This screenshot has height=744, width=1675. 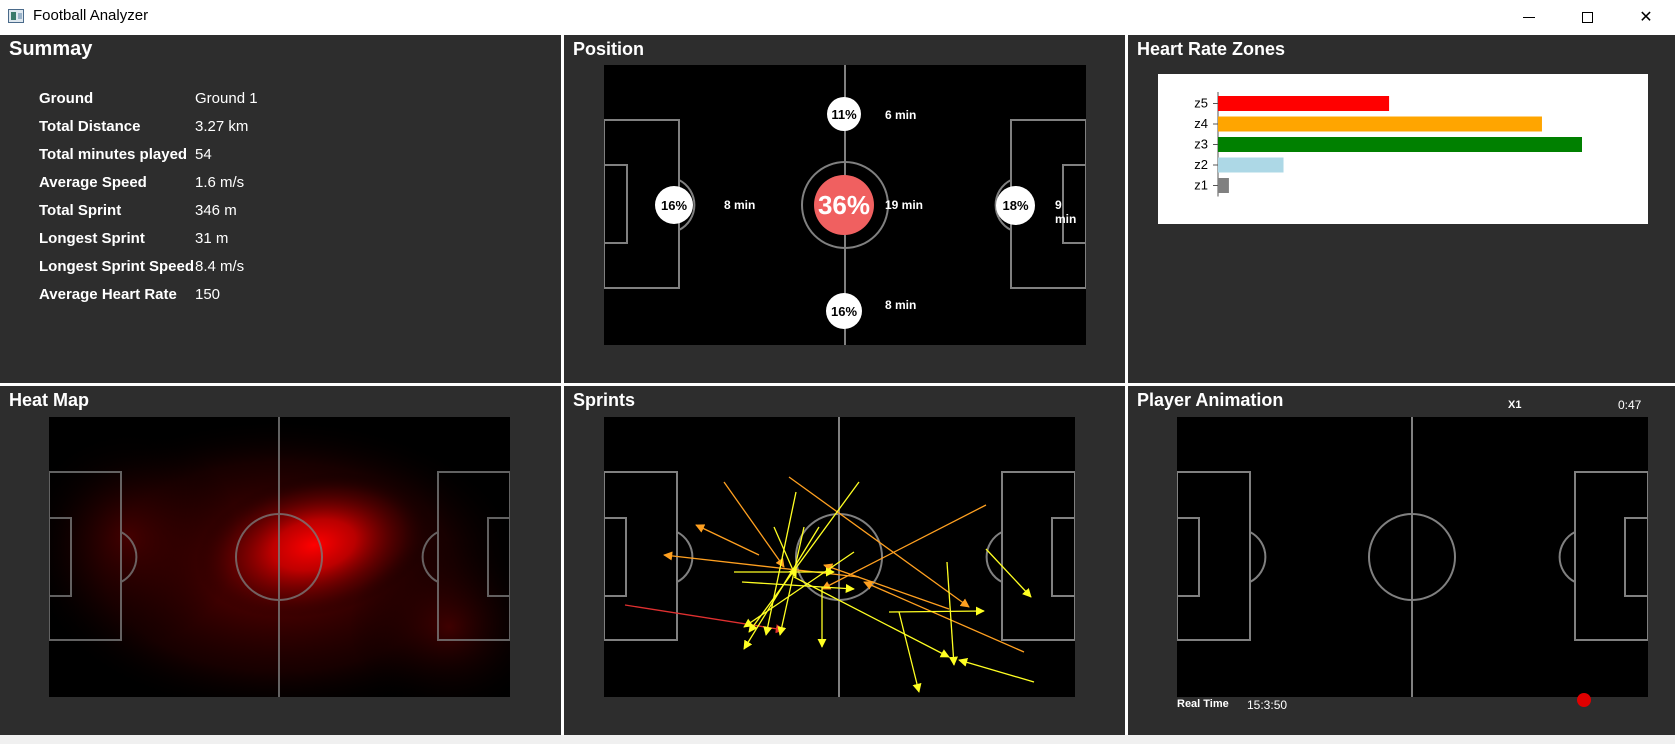 What do you see at coordinates (1630, 405) in the screenshot?
I see `playback-clock: 0:47` at bounding box center [1630, 405].